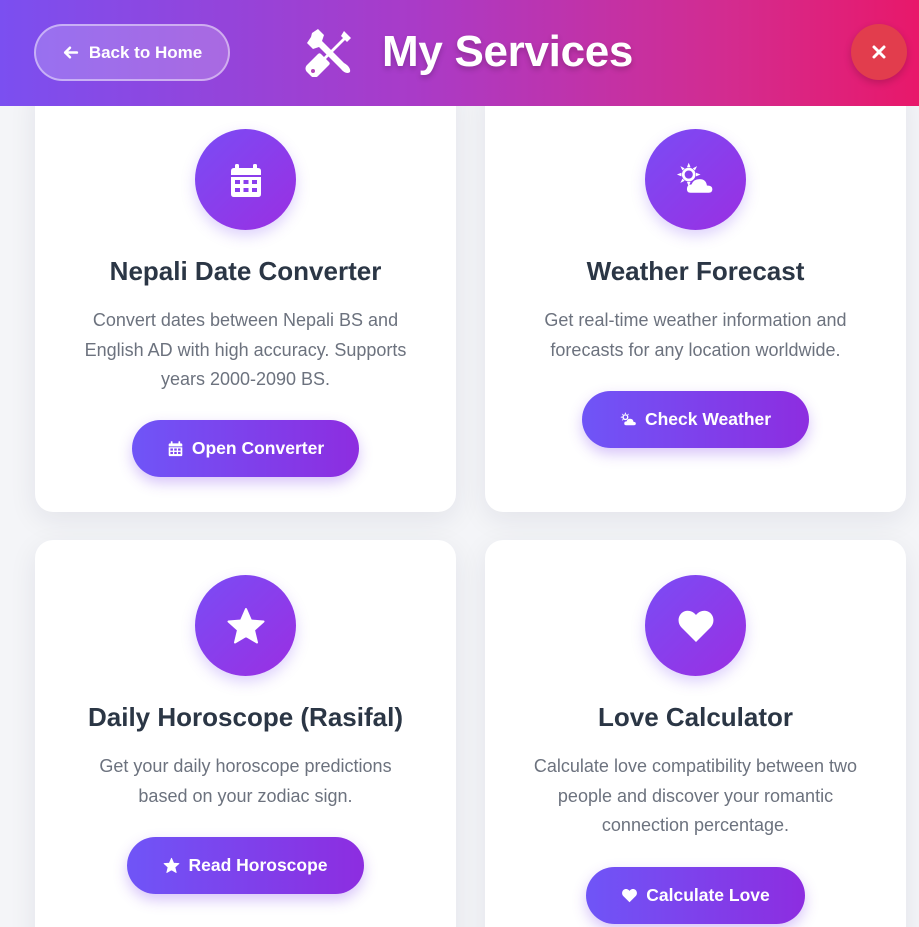  I want to click on page-title-group: My Services, so click(468, 52).